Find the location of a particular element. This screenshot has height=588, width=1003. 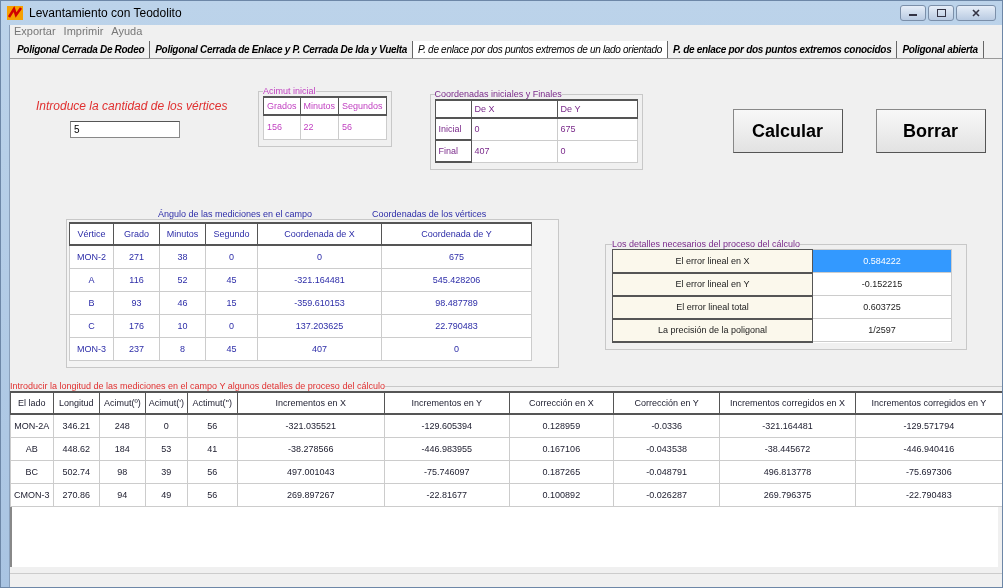

column-header: De Y is located at coordinates (597, 109).